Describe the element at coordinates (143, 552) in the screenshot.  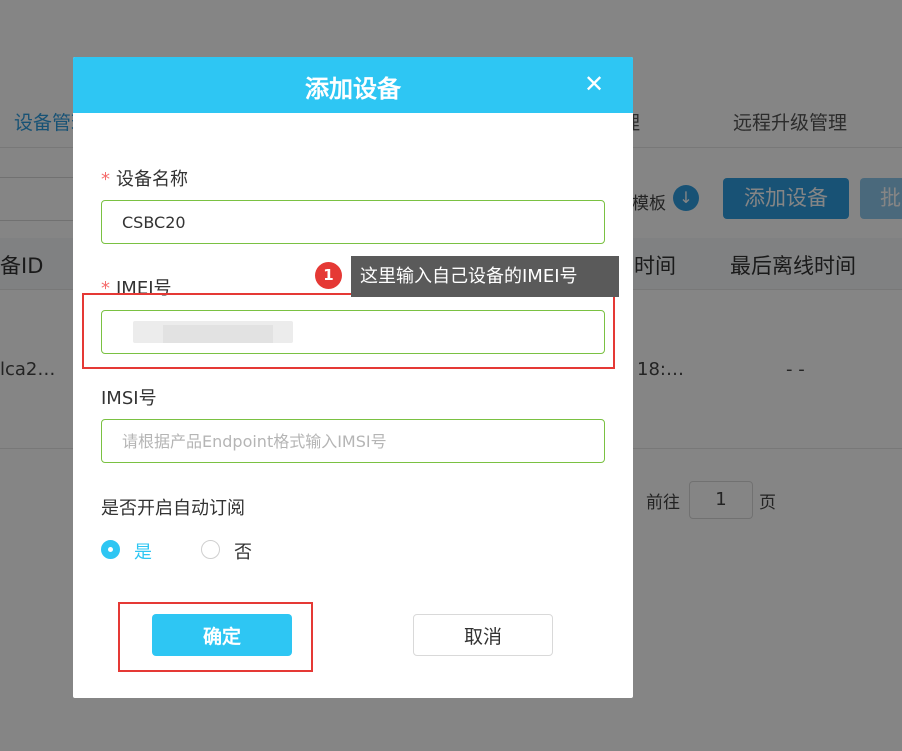
I see `radio-yes-label: 是` at that location.